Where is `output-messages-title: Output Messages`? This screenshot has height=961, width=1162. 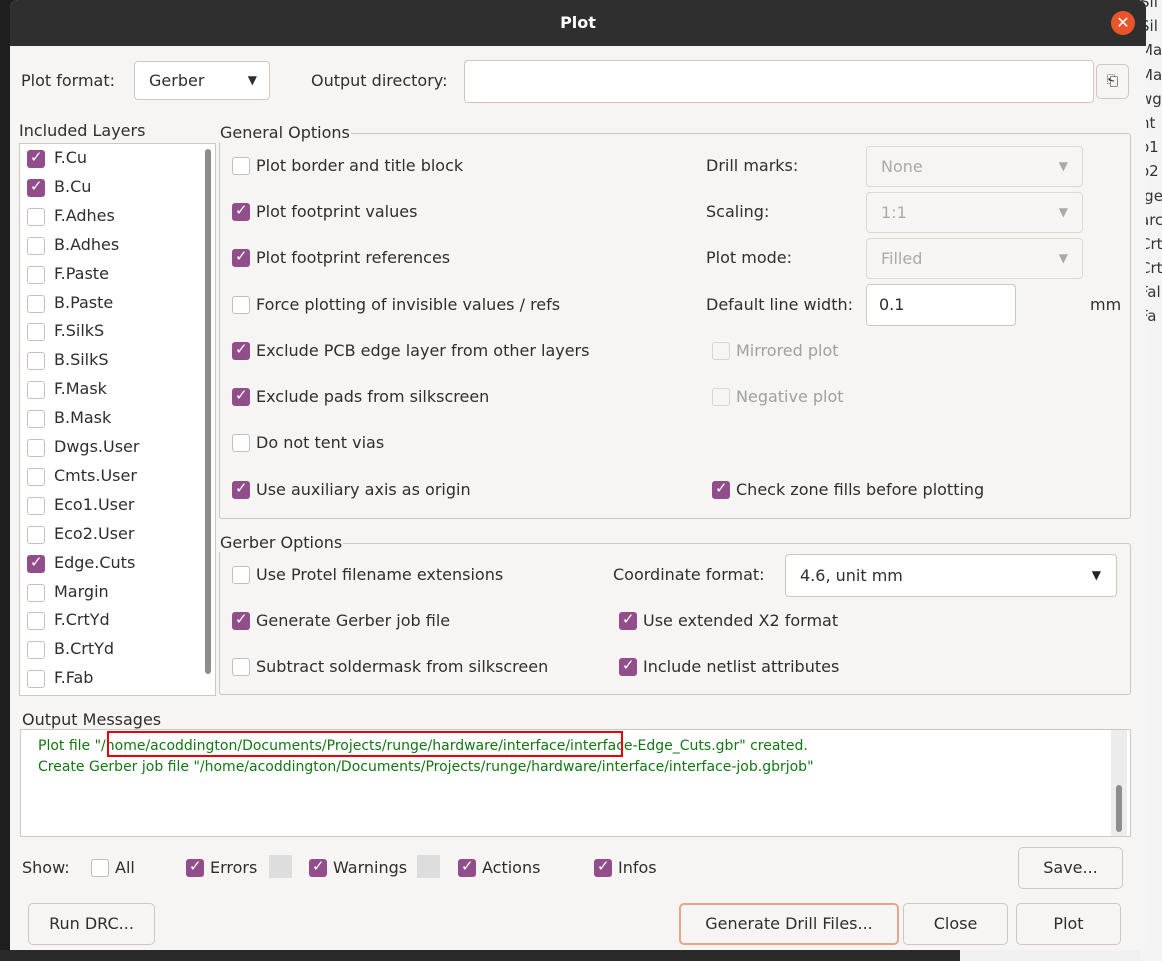 output-messages-title: Output Messages is located at coordinates (92, 719).